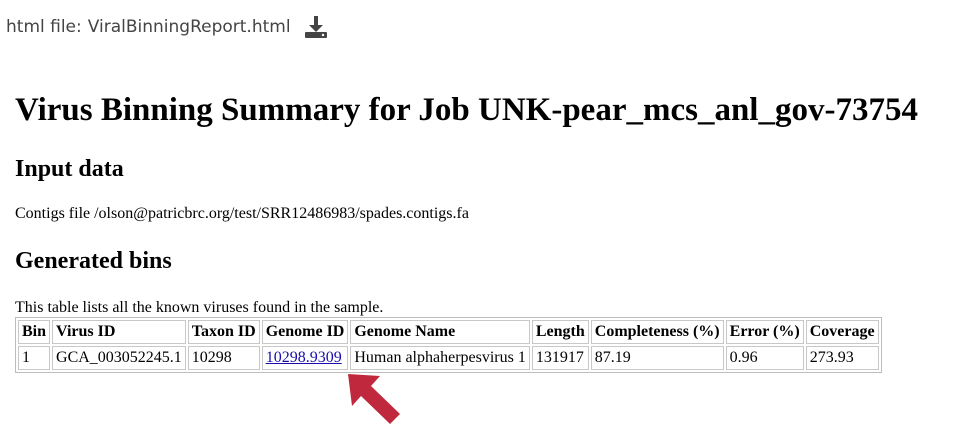 This screenshot has width=974, height=428. I want to click on file-bar: html file: ViralBinningReport.html, so click(167, 27).